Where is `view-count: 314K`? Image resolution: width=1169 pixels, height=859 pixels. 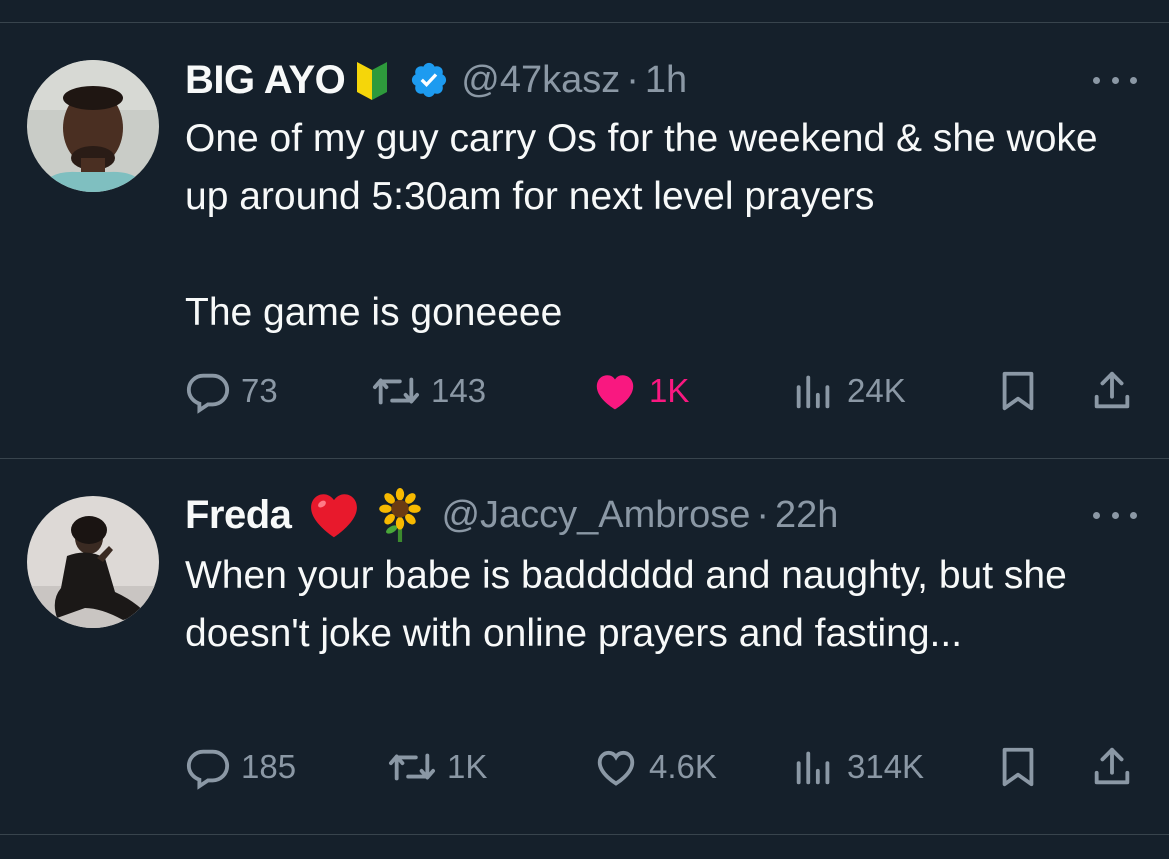 view-count: 314K is located at coordinates (886, 766).